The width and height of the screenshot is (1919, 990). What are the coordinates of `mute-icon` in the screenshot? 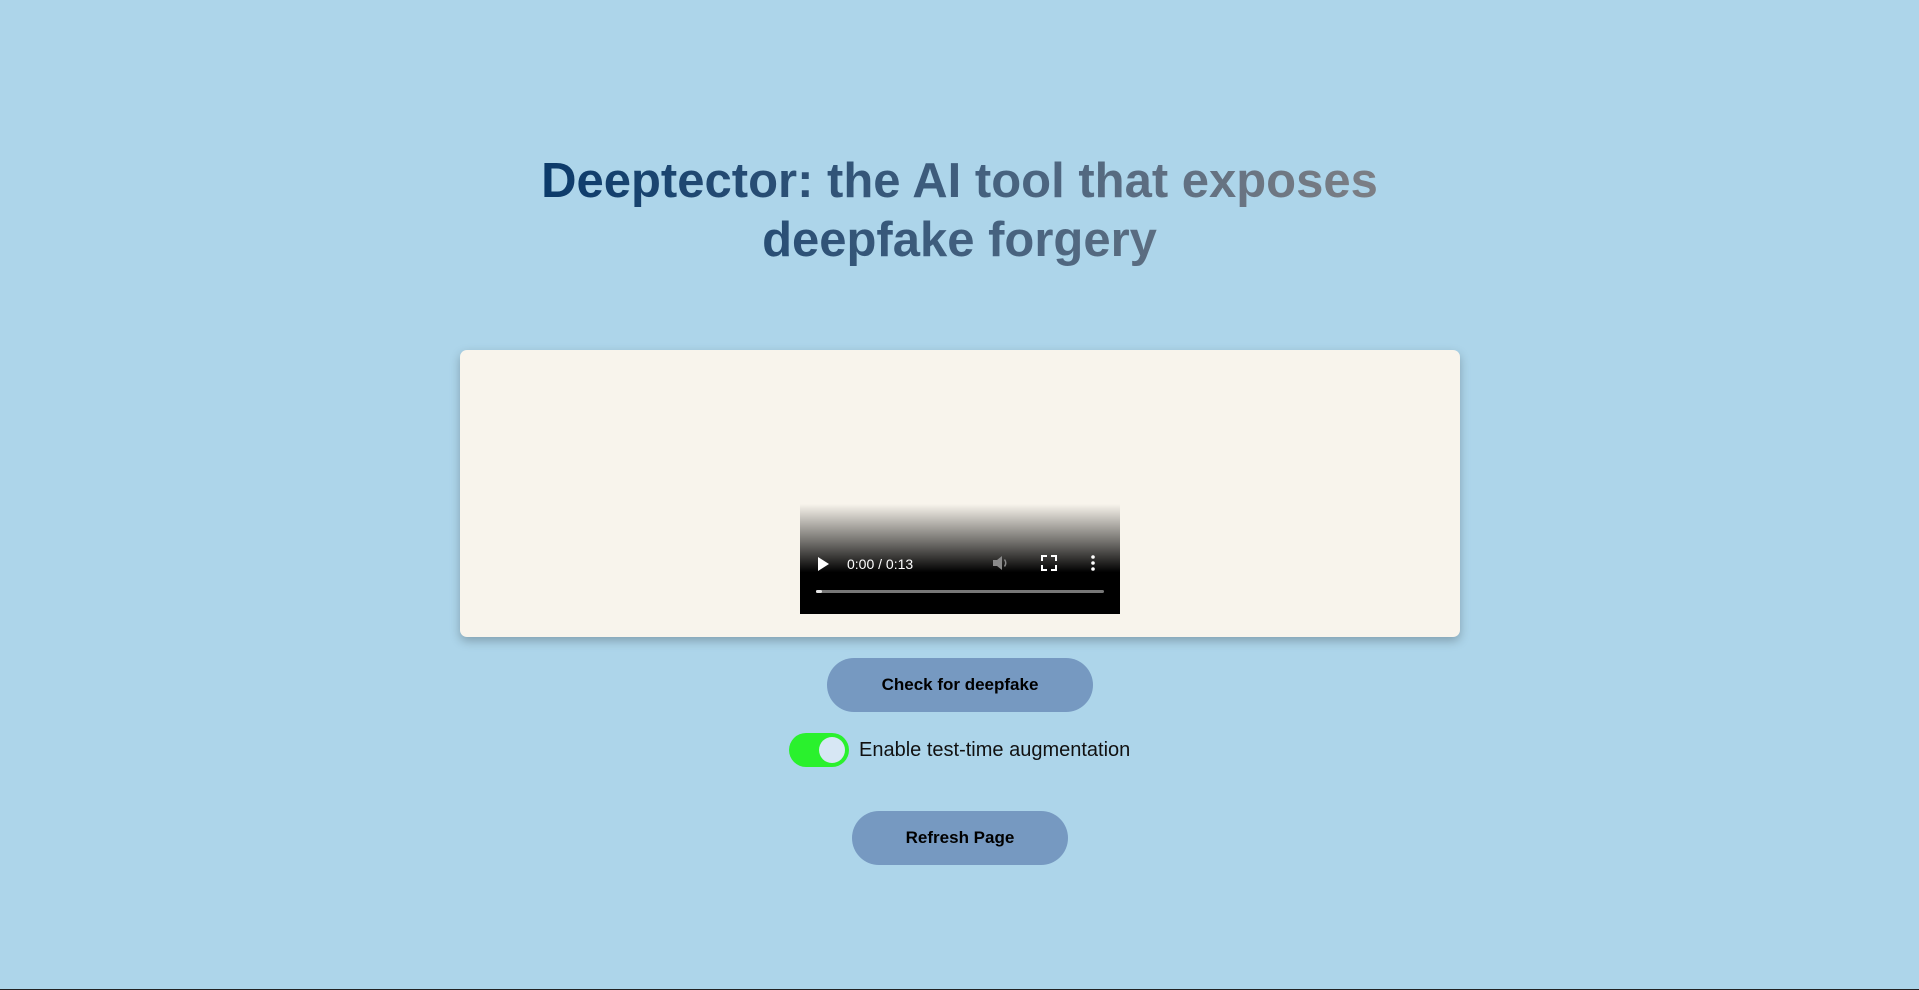 It's located at (1001, 563).